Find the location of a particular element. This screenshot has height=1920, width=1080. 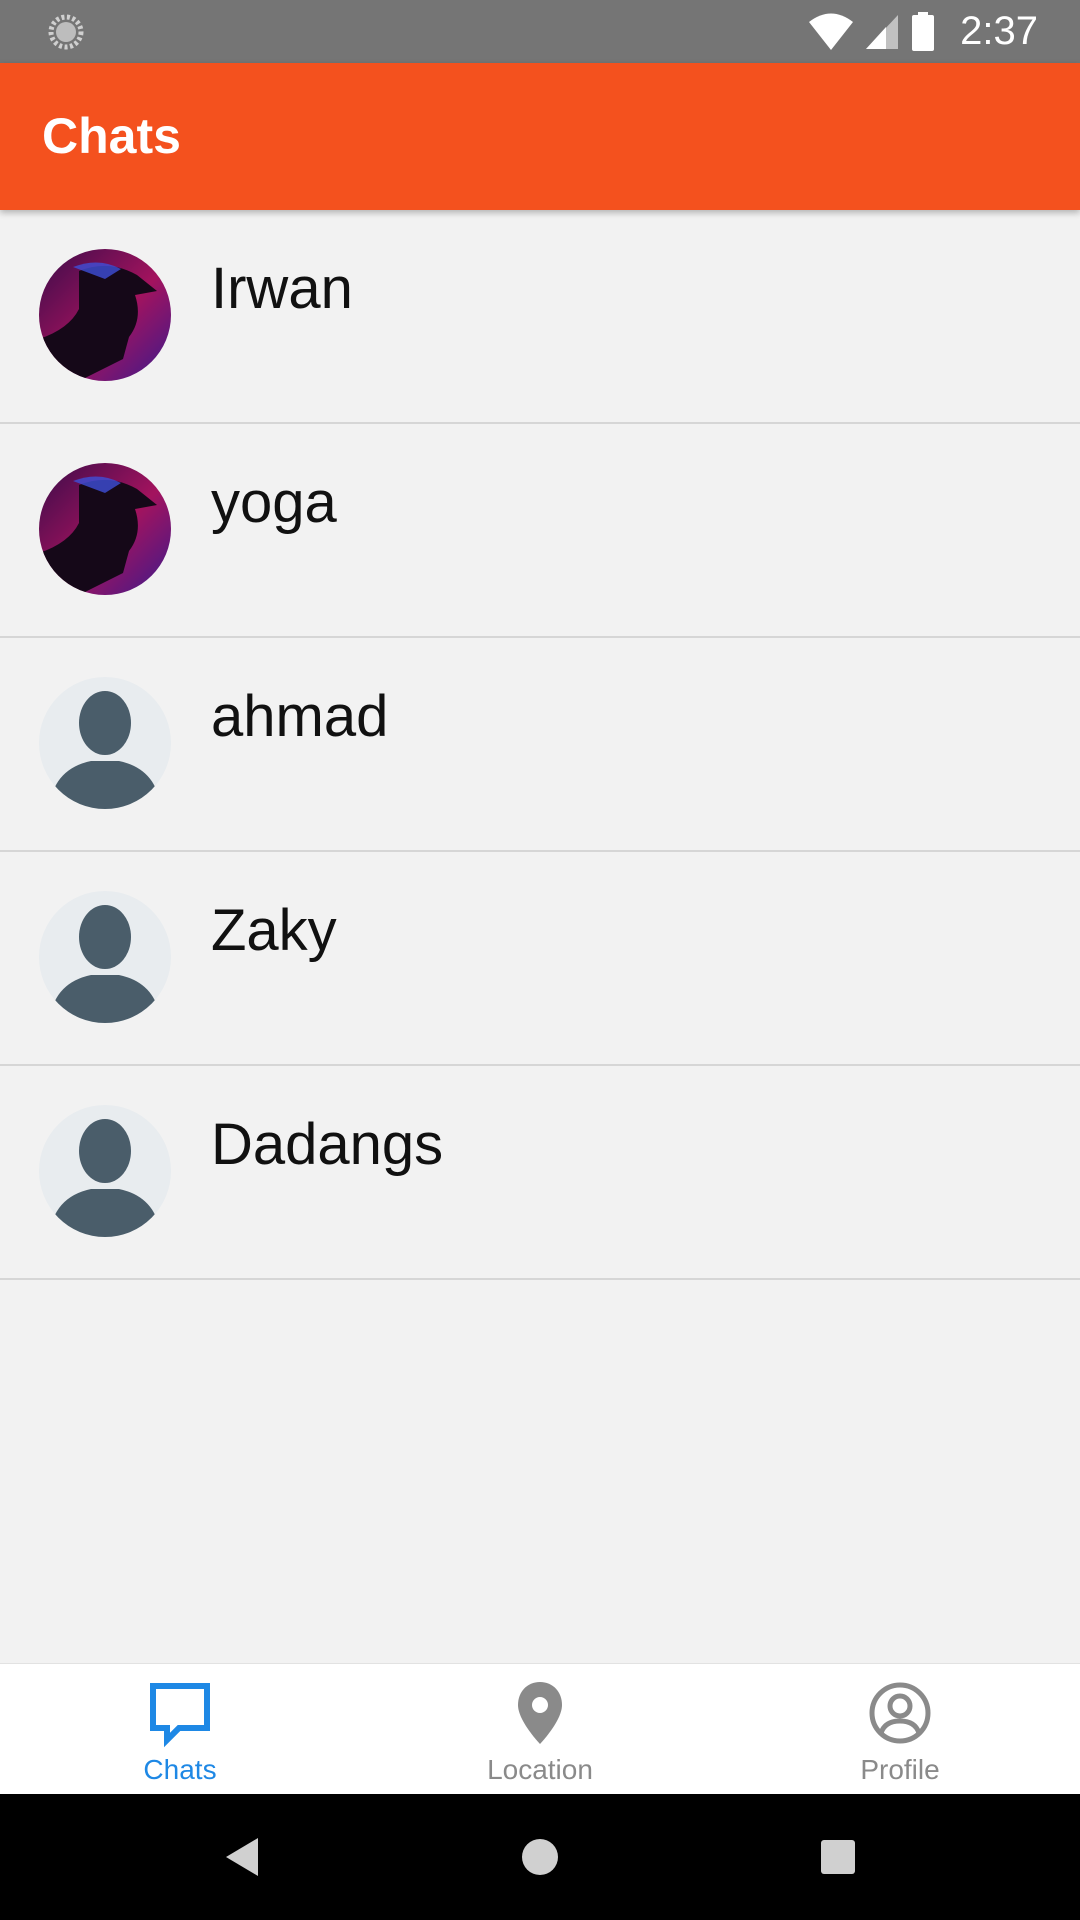

tab-location: Location is located at coordinates (540, 1729).